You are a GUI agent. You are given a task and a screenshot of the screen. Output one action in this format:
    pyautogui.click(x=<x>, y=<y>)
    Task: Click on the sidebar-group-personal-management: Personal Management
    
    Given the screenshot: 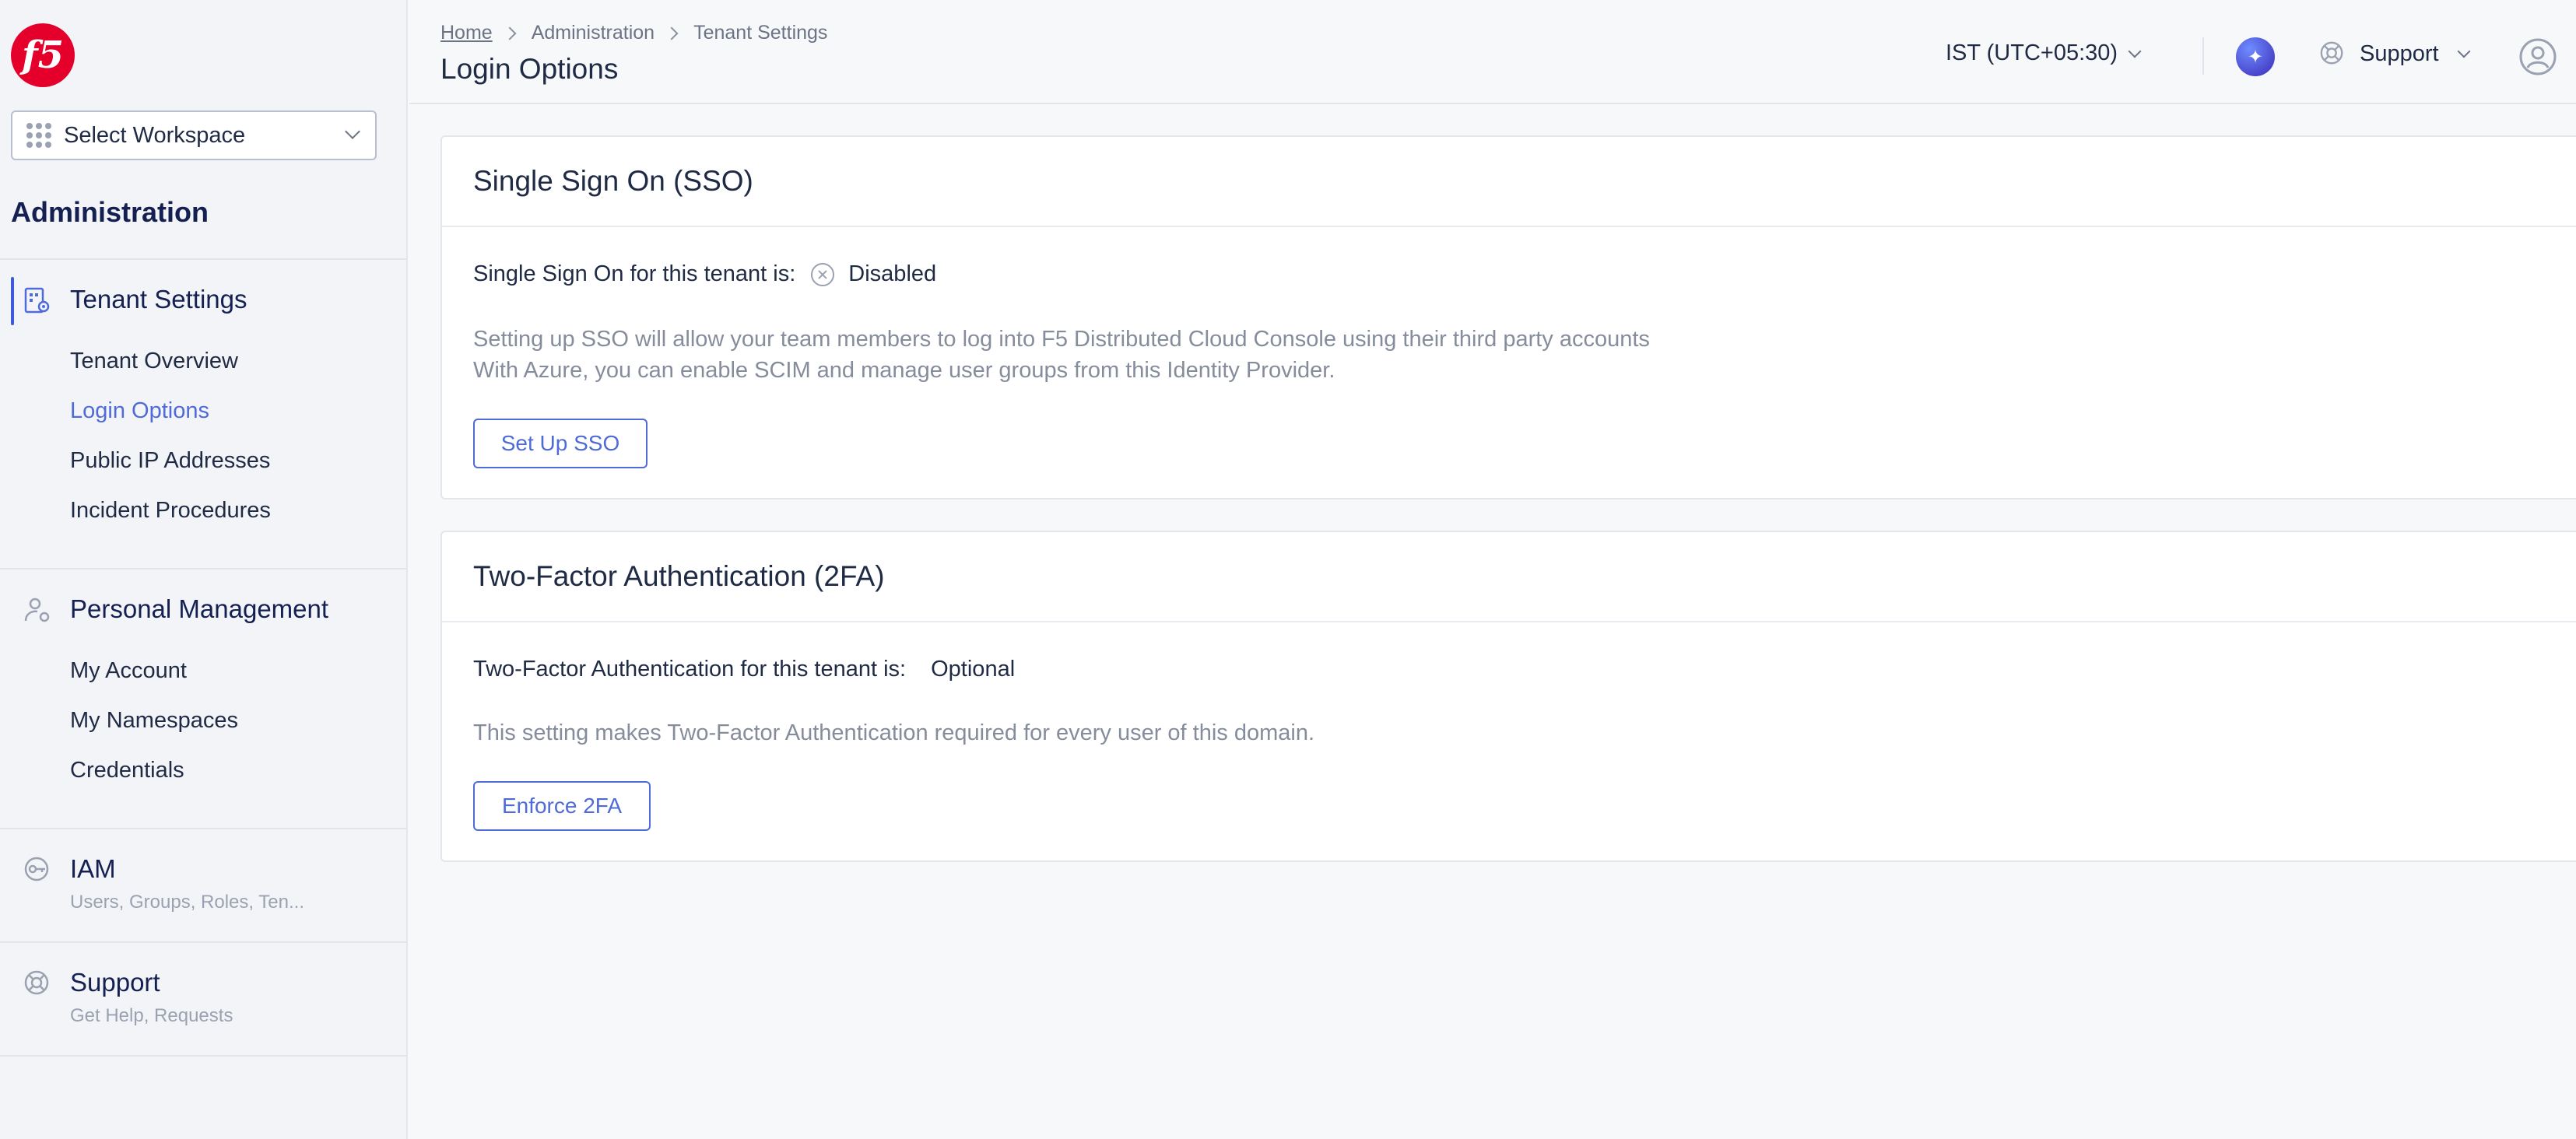 What is the action you would take?
    pyautogui.click(x=199, y=609)
    